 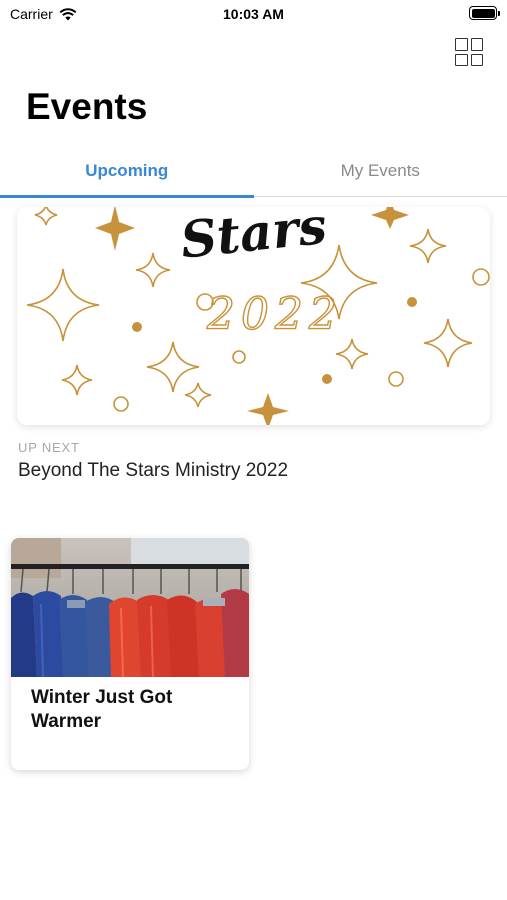 I want to click on page-title: Events, so click(x=87, y=106).